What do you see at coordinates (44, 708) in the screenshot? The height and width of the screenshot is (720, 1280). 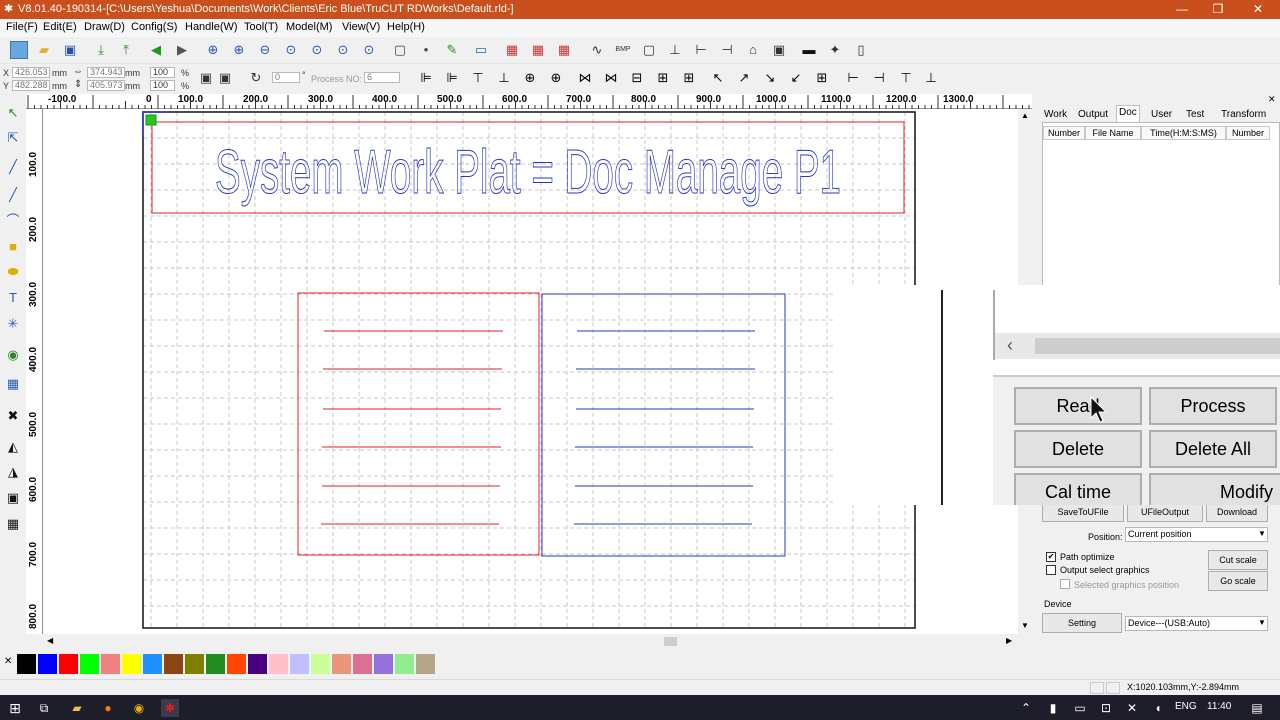 I see `task-view-icon: ⧉` at bounding box center [44, 708].